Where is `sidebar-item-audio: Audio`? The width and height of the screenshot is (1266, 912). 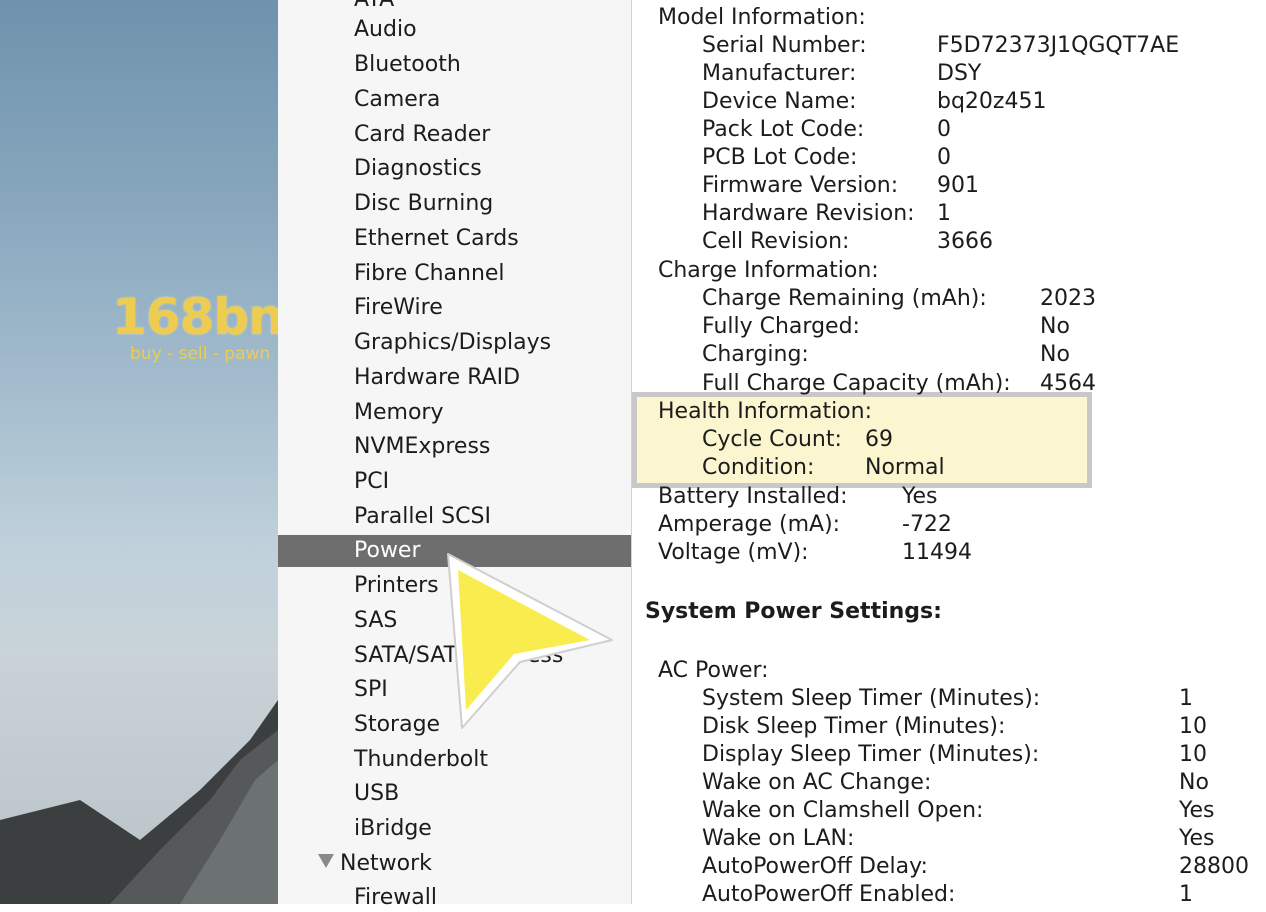
sidebar-item-audio: Audio is located at coordinates (454, 30).